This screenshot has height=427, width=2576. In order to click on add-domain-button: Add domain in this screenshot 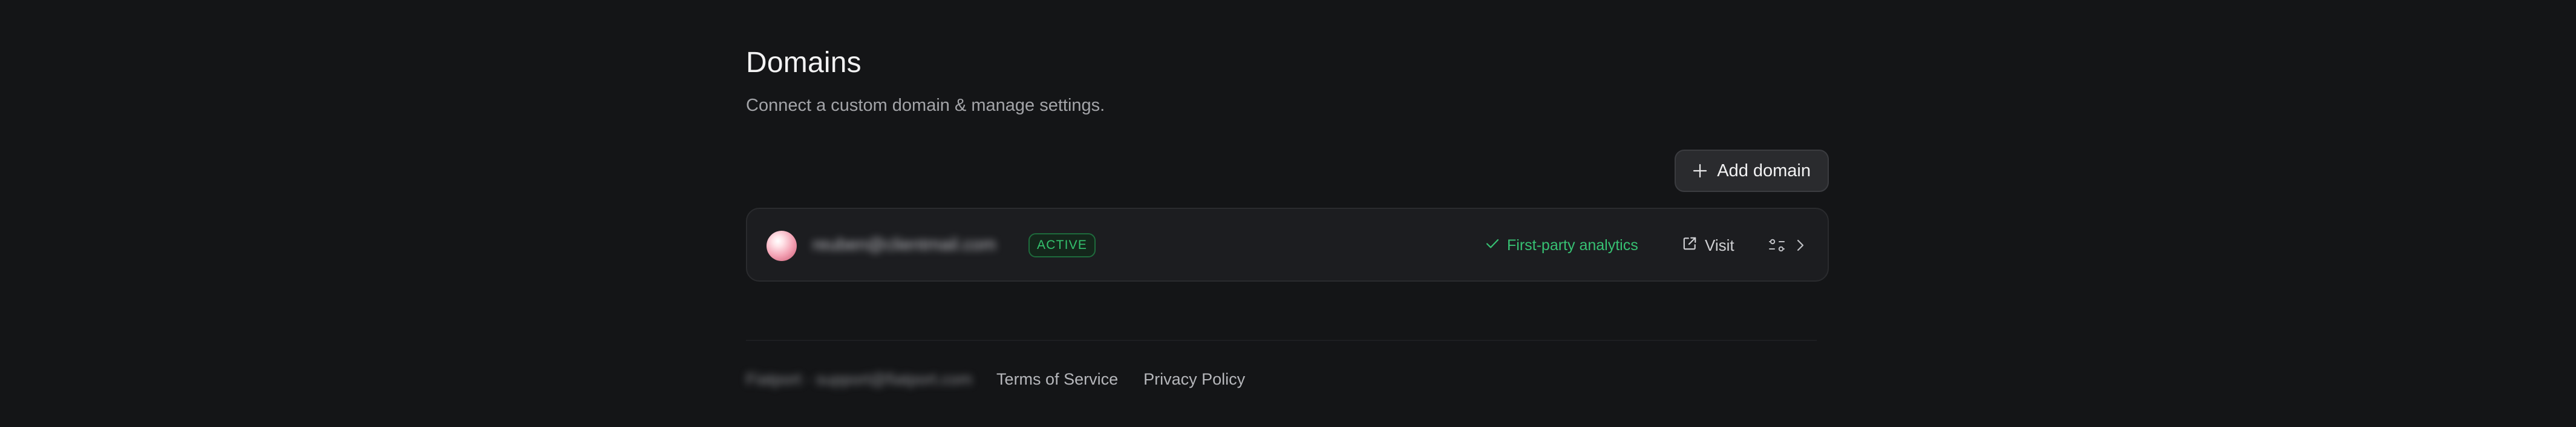, I will do `click(1752, 171)`.